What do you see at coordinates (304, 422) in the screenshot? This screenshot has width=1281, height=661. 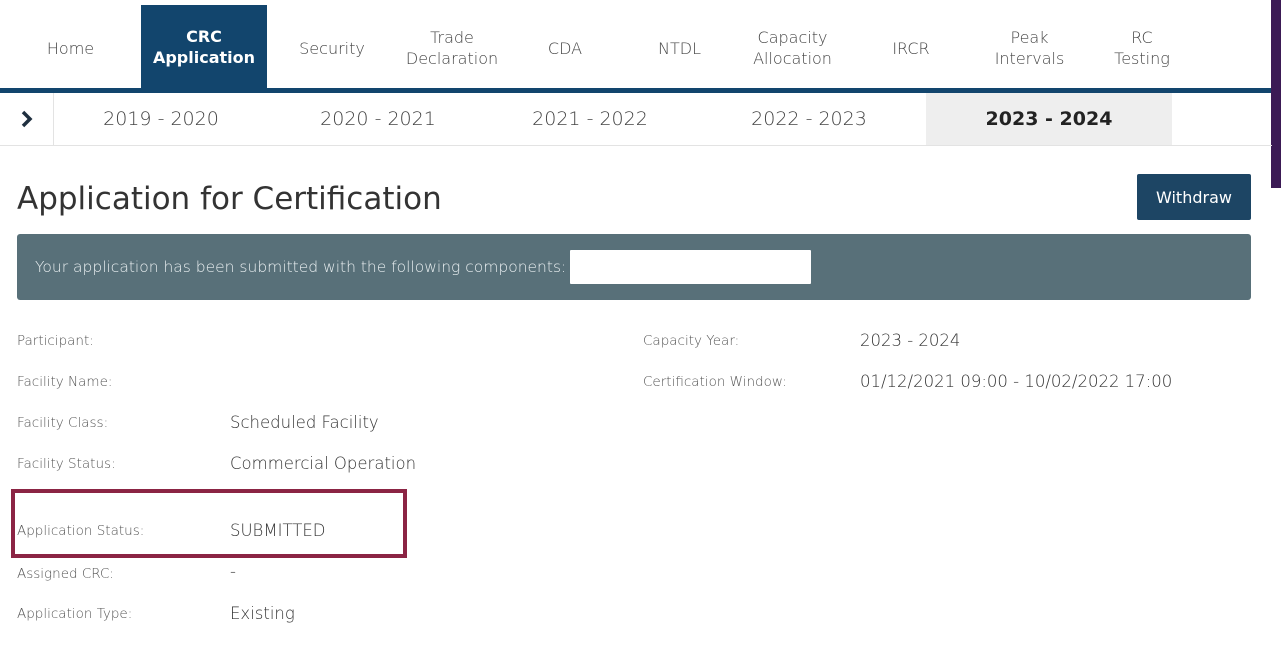 I see `facility-class-value: Scheduled Facility` at bounding box center [304, 422].